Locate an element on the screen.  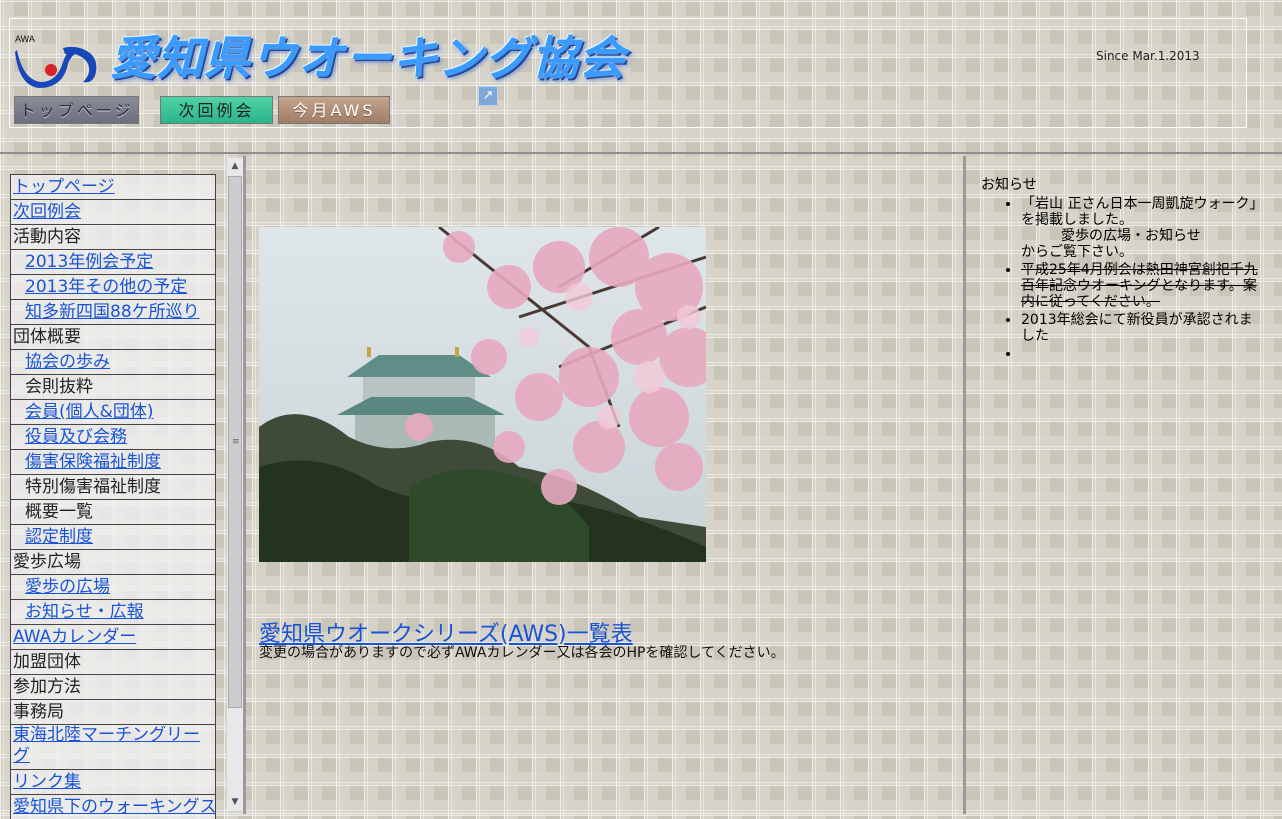
sidebar-item: トップページ is located at coordinates (113, 186).